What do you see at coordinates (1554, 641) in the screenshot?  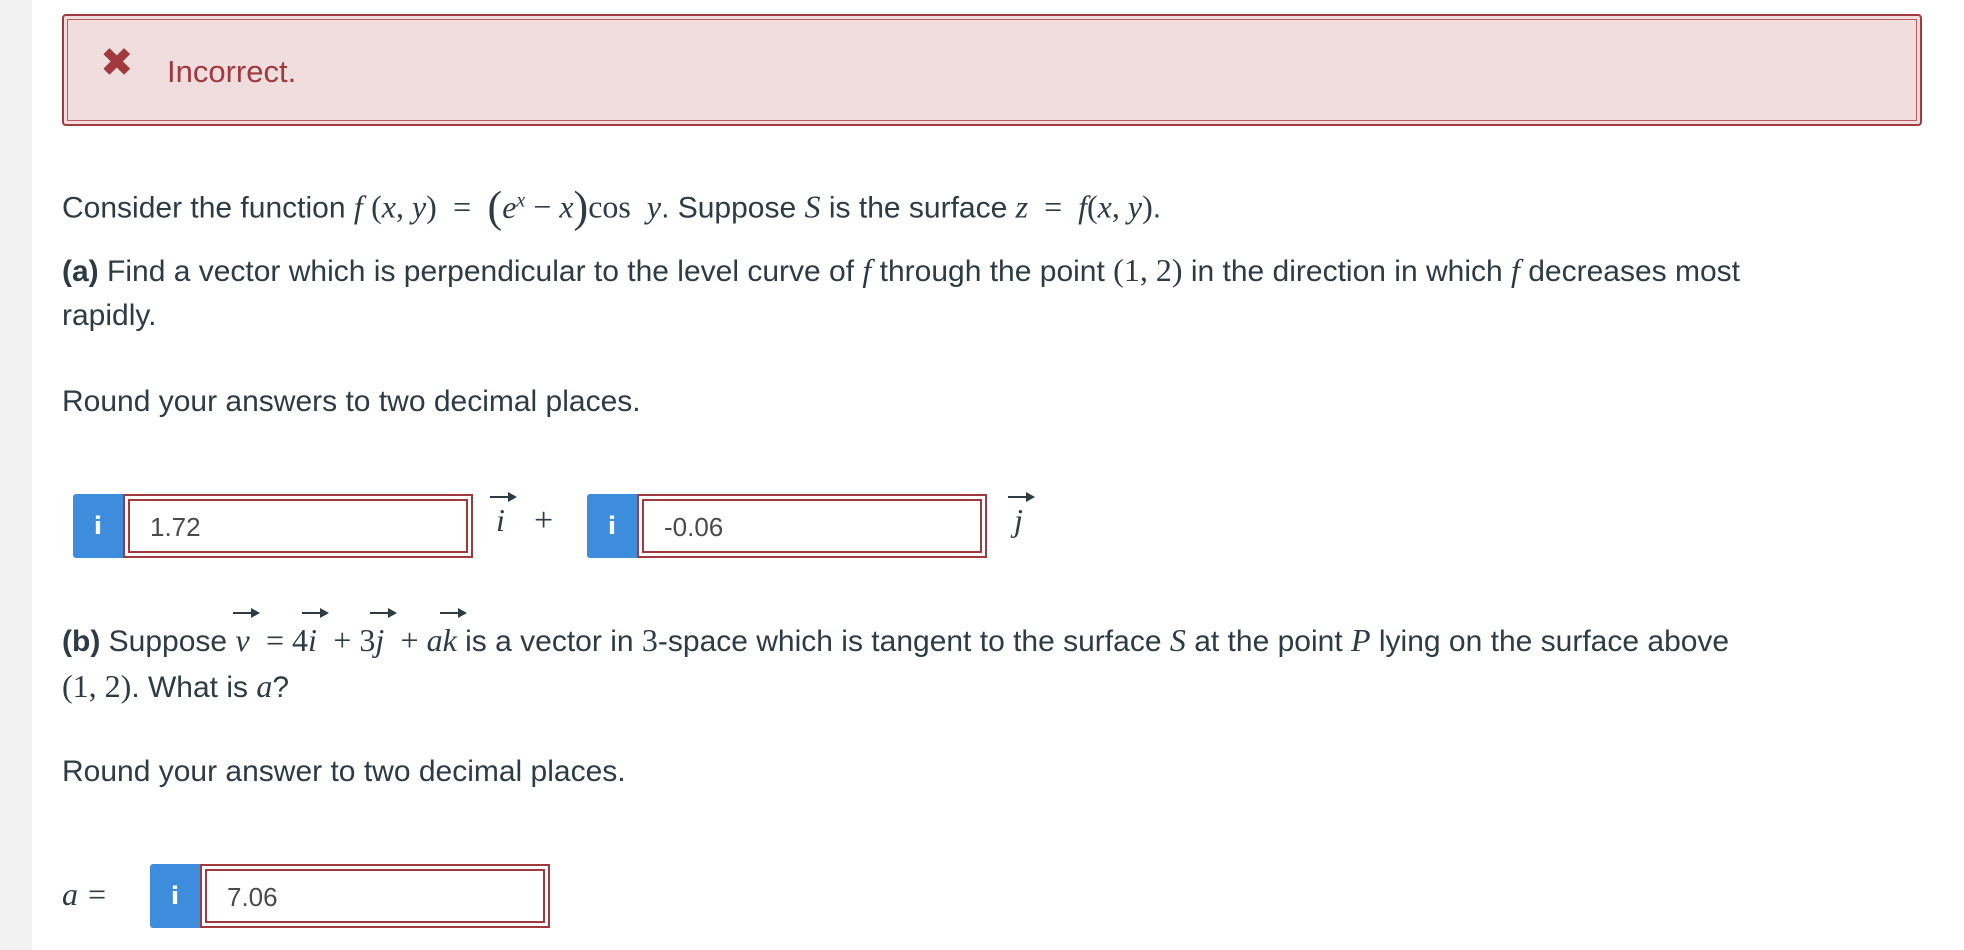 I see `part-b-text5: lying on the surface above` at bounding box center [1554, 641].